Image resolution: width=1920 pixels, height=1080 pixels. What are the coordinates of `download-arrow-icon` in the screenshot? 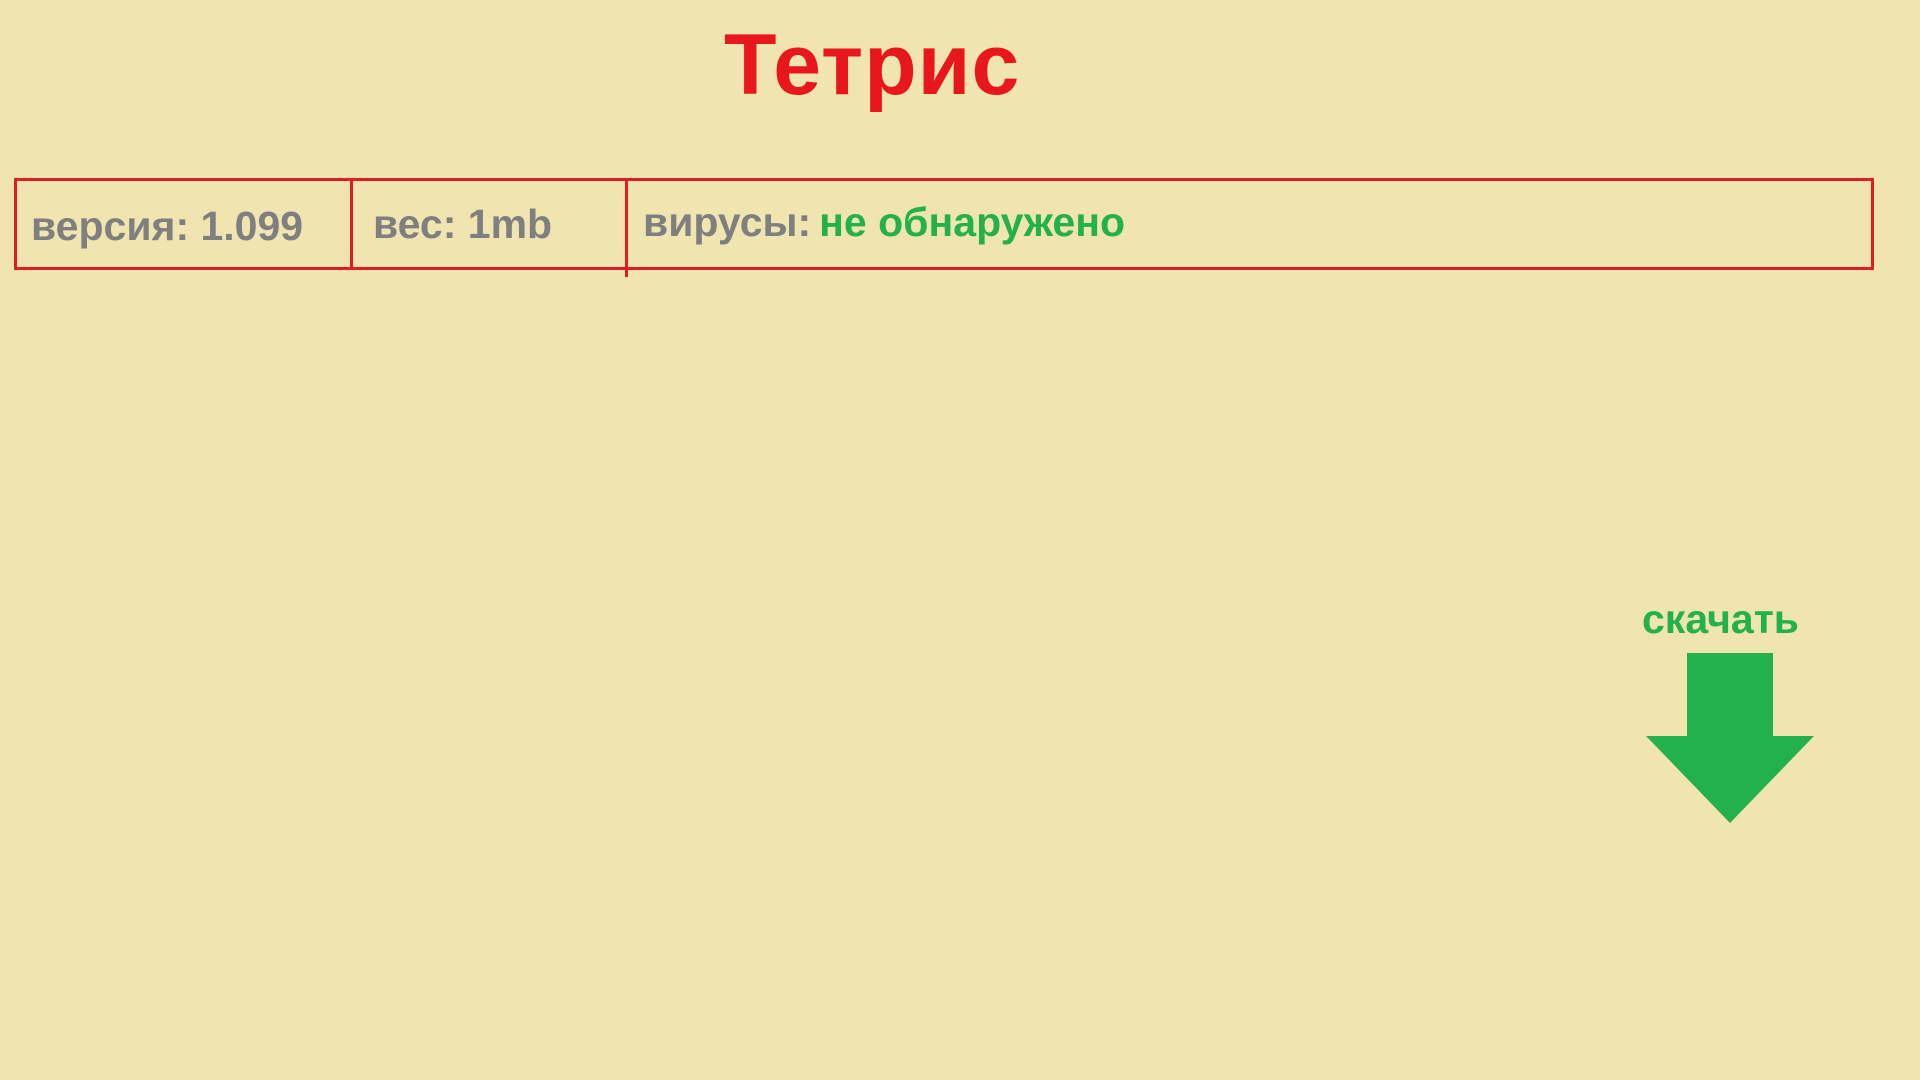 It's located at (1730, 739).